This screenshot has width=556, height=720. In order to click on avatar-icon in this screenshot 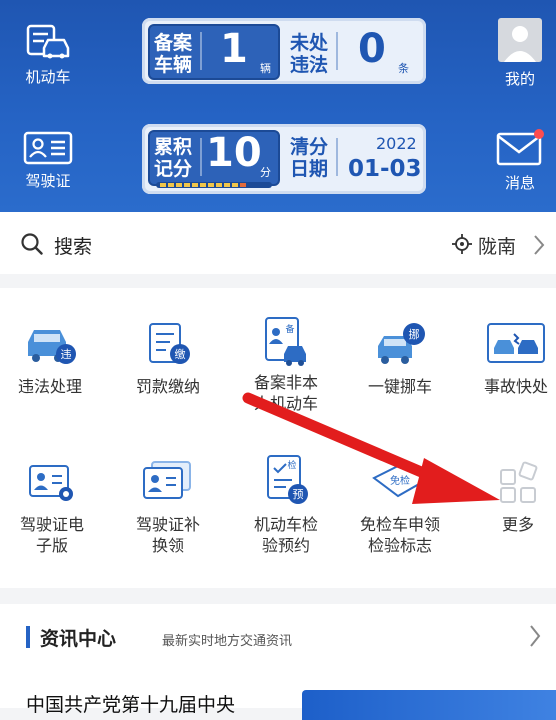, I will do `click(520, 44)`.